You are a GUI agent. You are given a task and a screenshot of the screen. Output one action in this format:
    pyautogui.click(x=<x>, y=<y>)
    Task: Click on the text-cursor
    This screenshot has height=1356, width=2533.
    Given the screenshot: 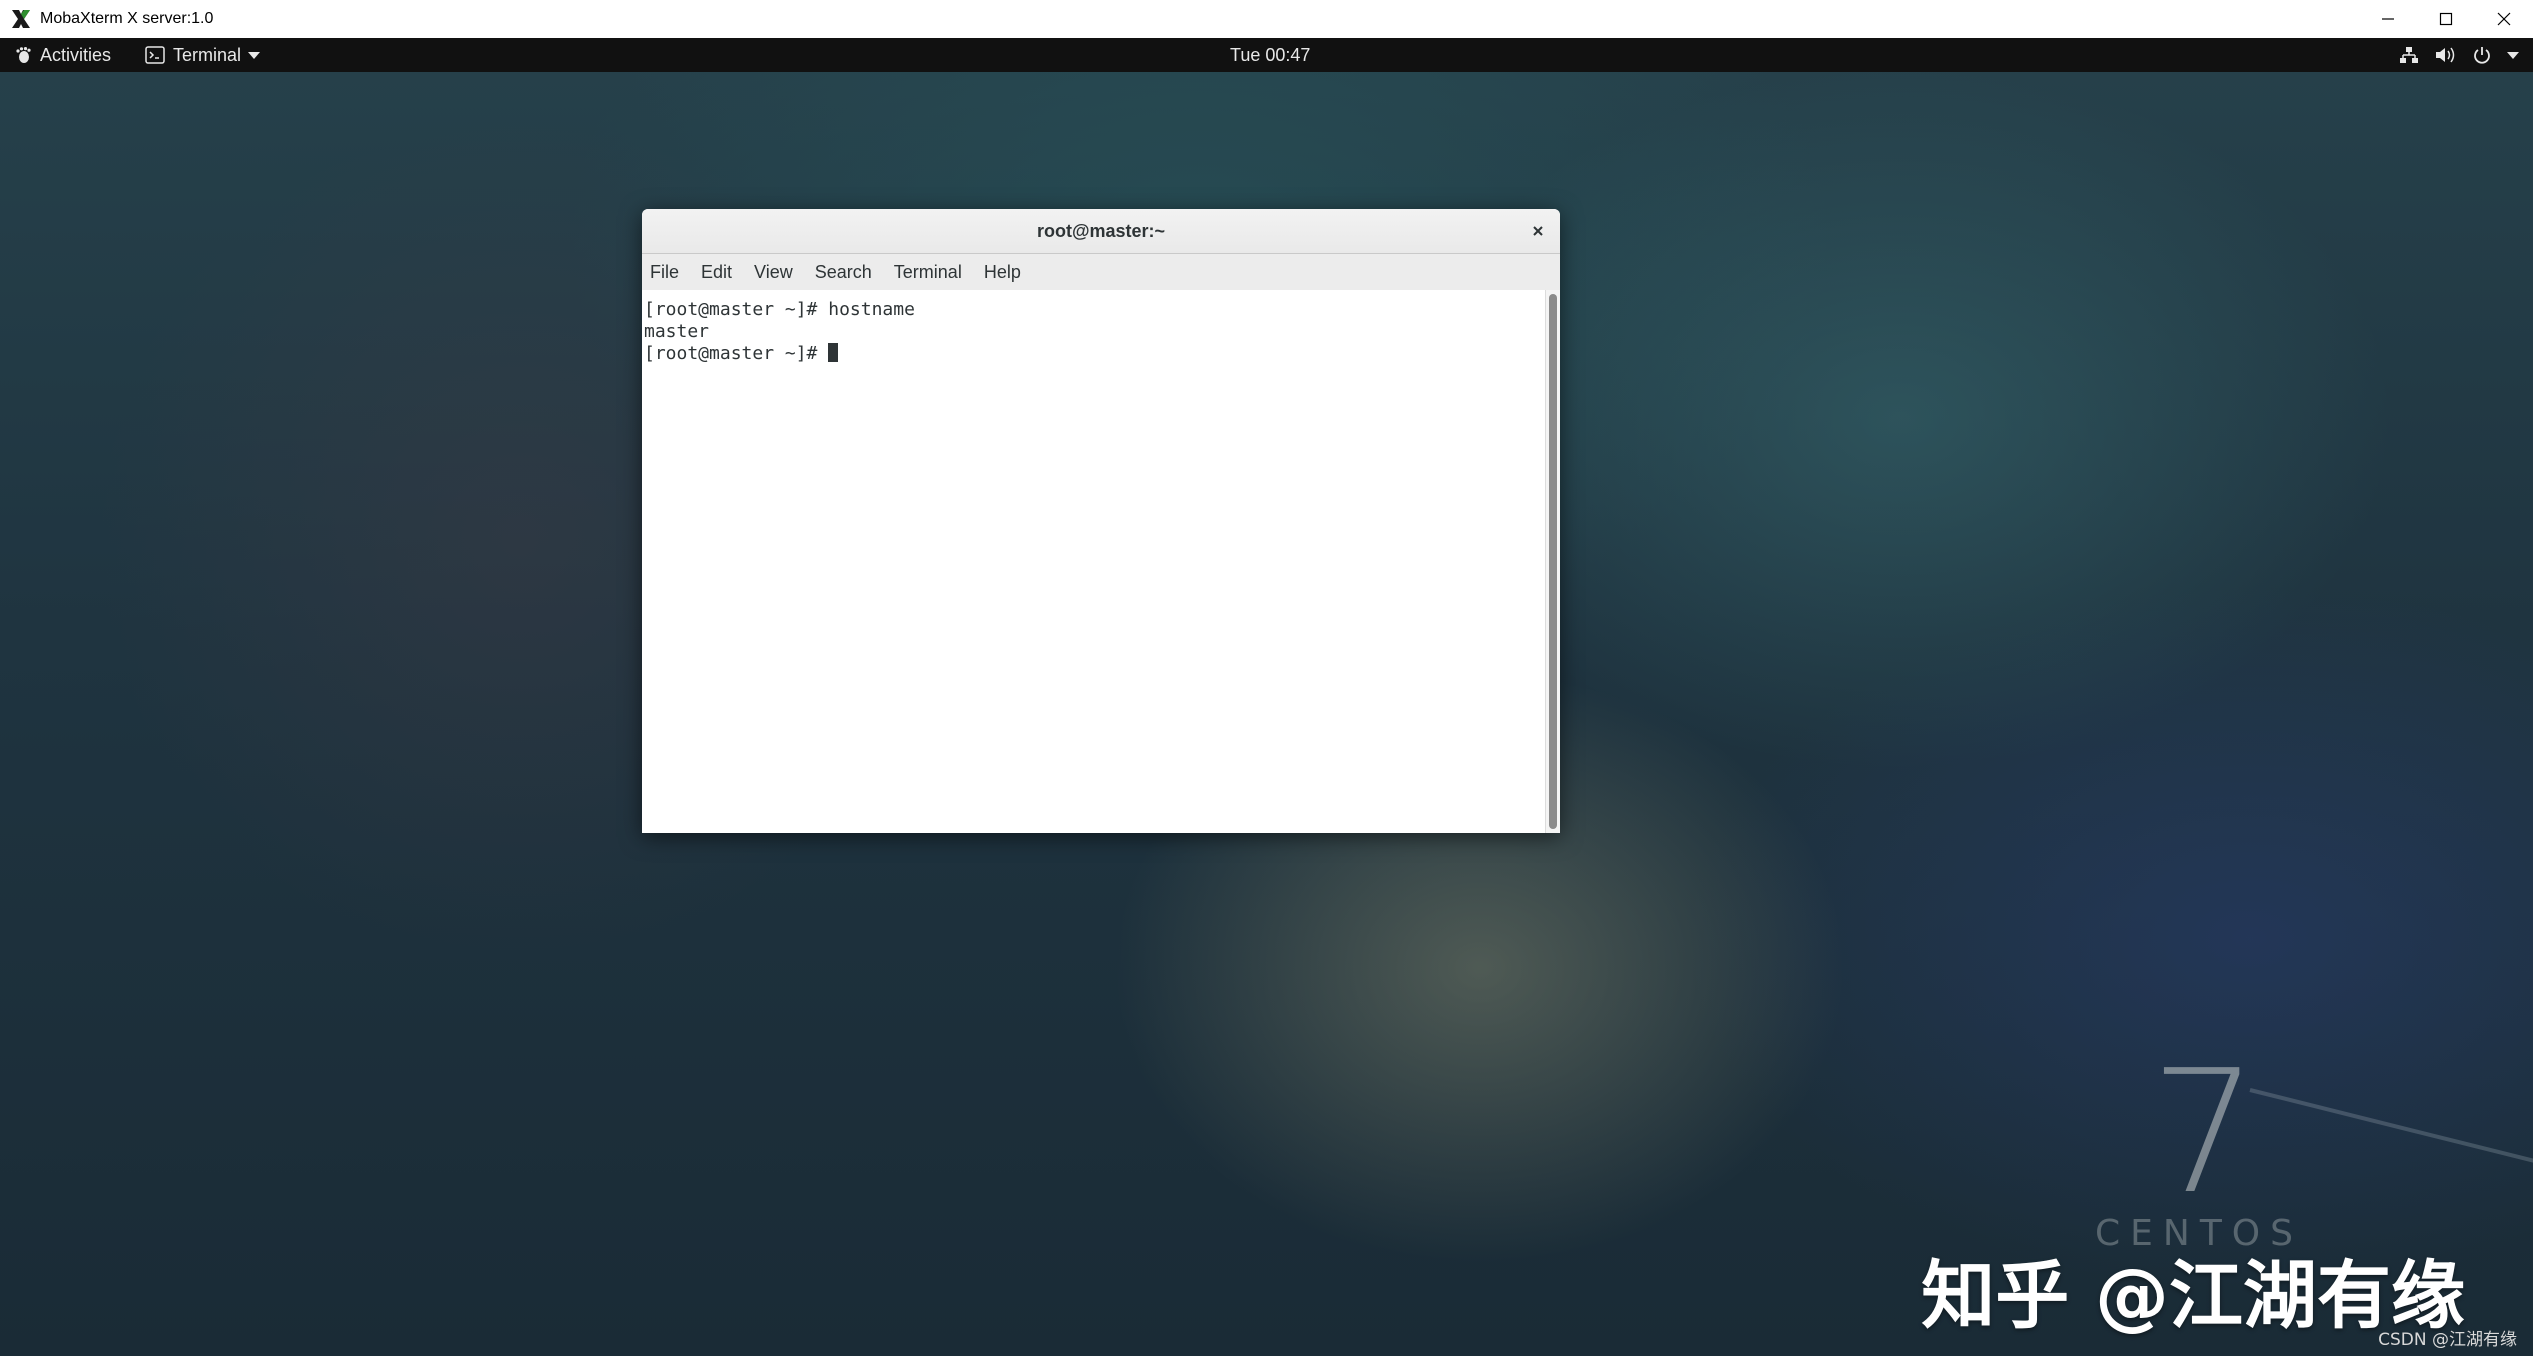 What is the action you would take?
    pyautogui.click(x=833, y=352)
    